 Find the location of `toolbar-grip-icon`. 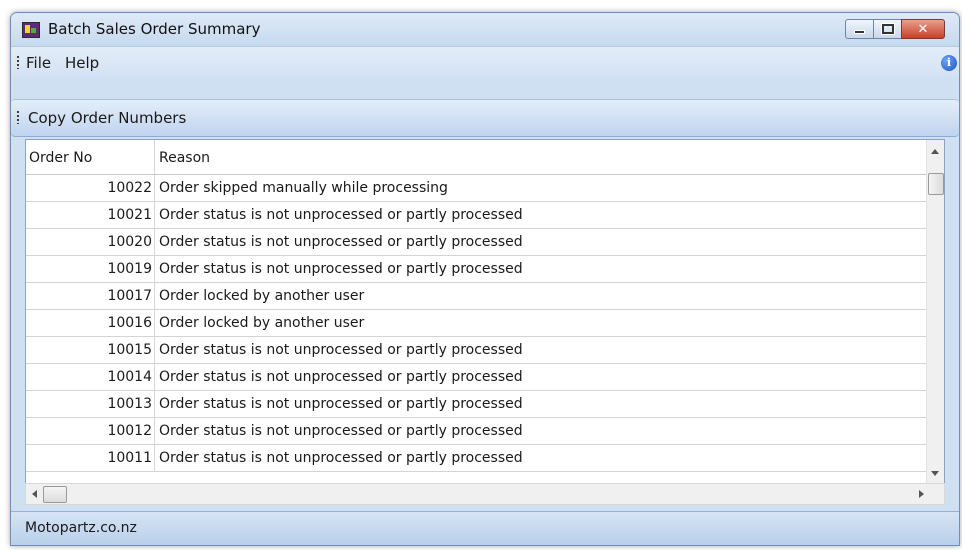

toolbar-grip-icon is located at coordinates (18, 117).